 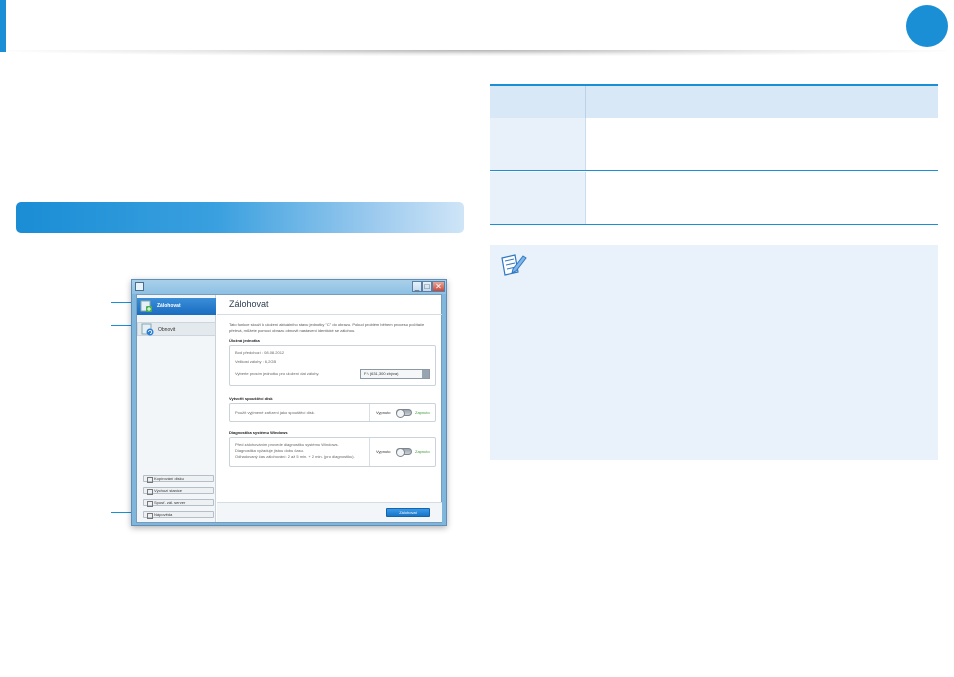 I want to click on diagnostics-section-label: Diagnostika systému Windows, so click(x=258, y=432).